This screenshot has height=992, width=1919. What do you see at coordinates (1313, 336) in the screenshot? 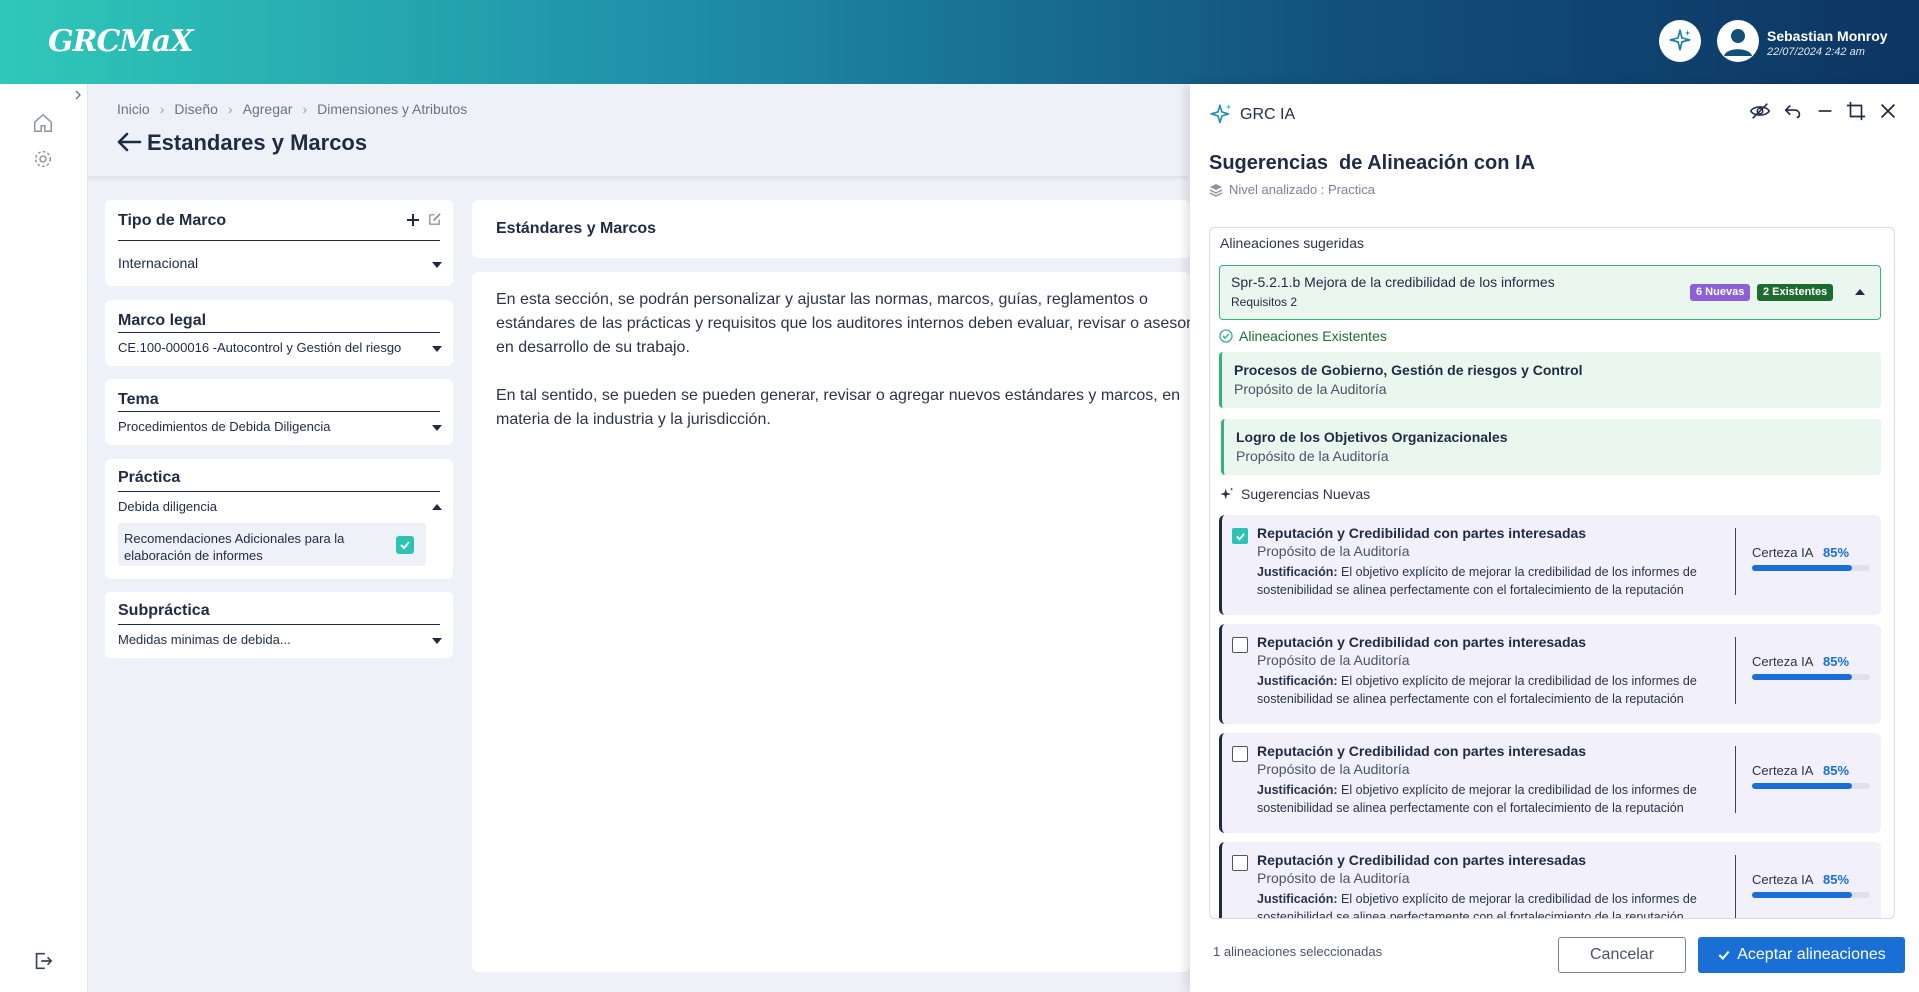
I see `existing-alignments-text: Alineaciones Existentes` at bounding box center [1313, 336].